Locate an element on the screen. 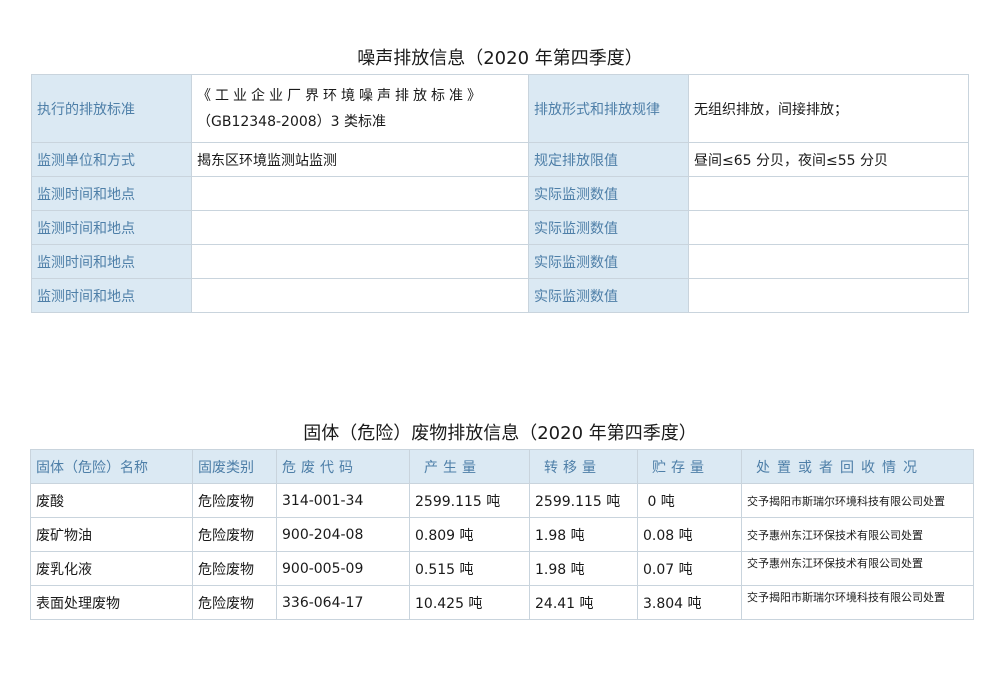 This screenshot has height=674, width=1000. standard-line-2: （GB12348-2008）3 类标准 is located at coordinates (292, 121).